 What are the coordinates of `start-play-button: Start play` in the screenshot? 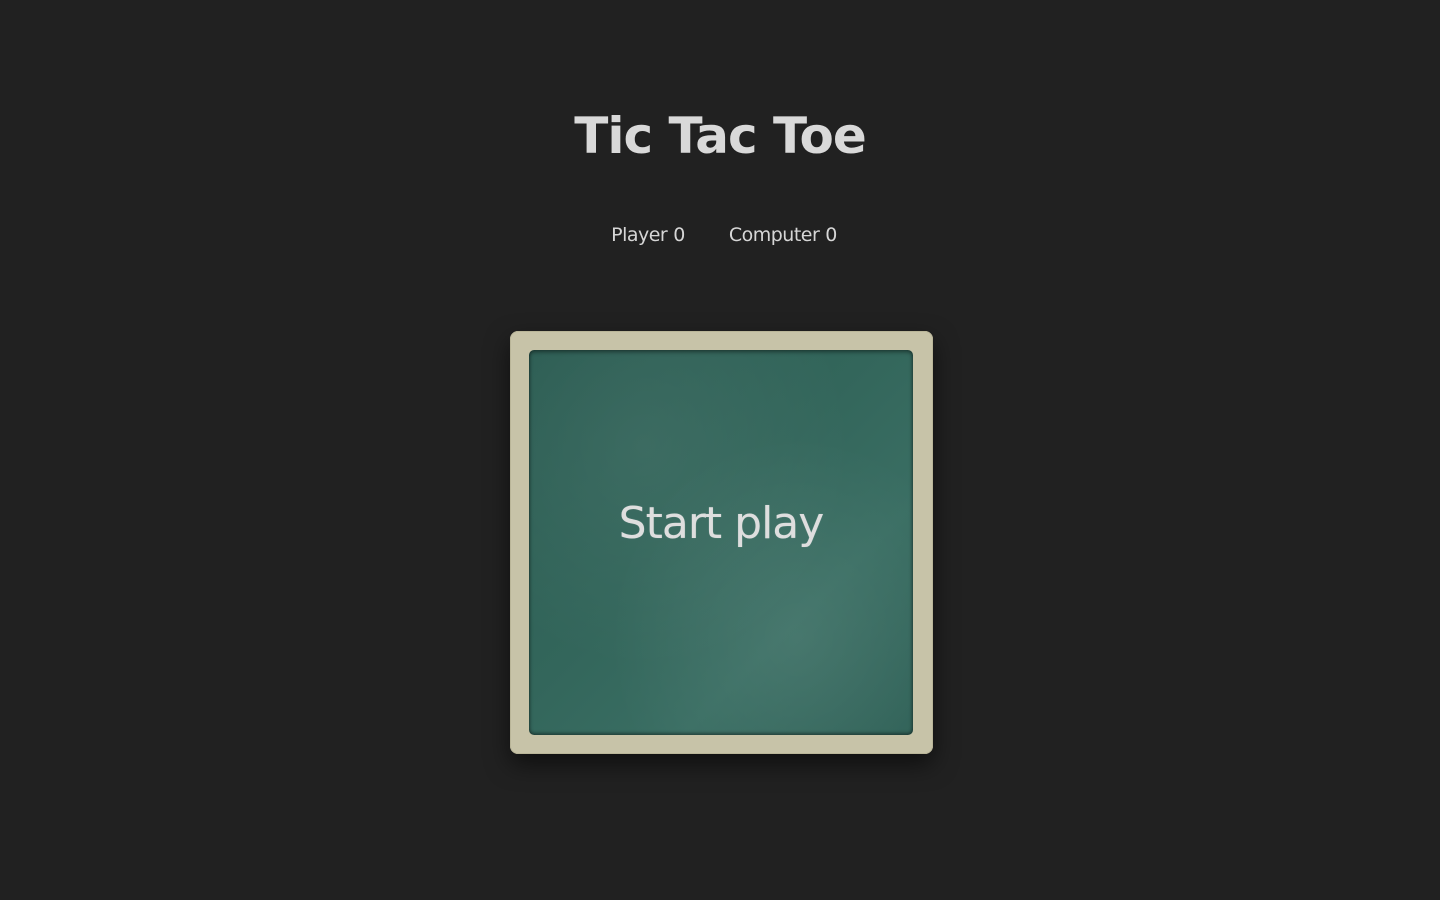 It's located at (721, 542).